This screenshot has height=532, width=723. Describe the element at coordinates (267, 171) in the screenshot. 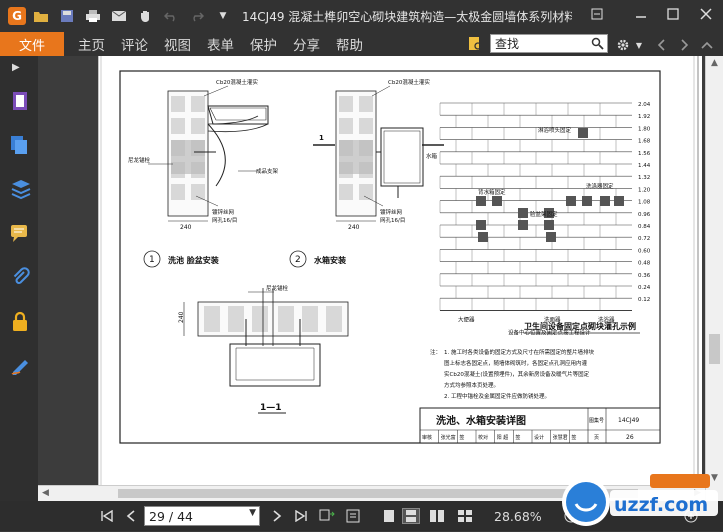

I see `label-finished-bracket: 成品支架` at that location.